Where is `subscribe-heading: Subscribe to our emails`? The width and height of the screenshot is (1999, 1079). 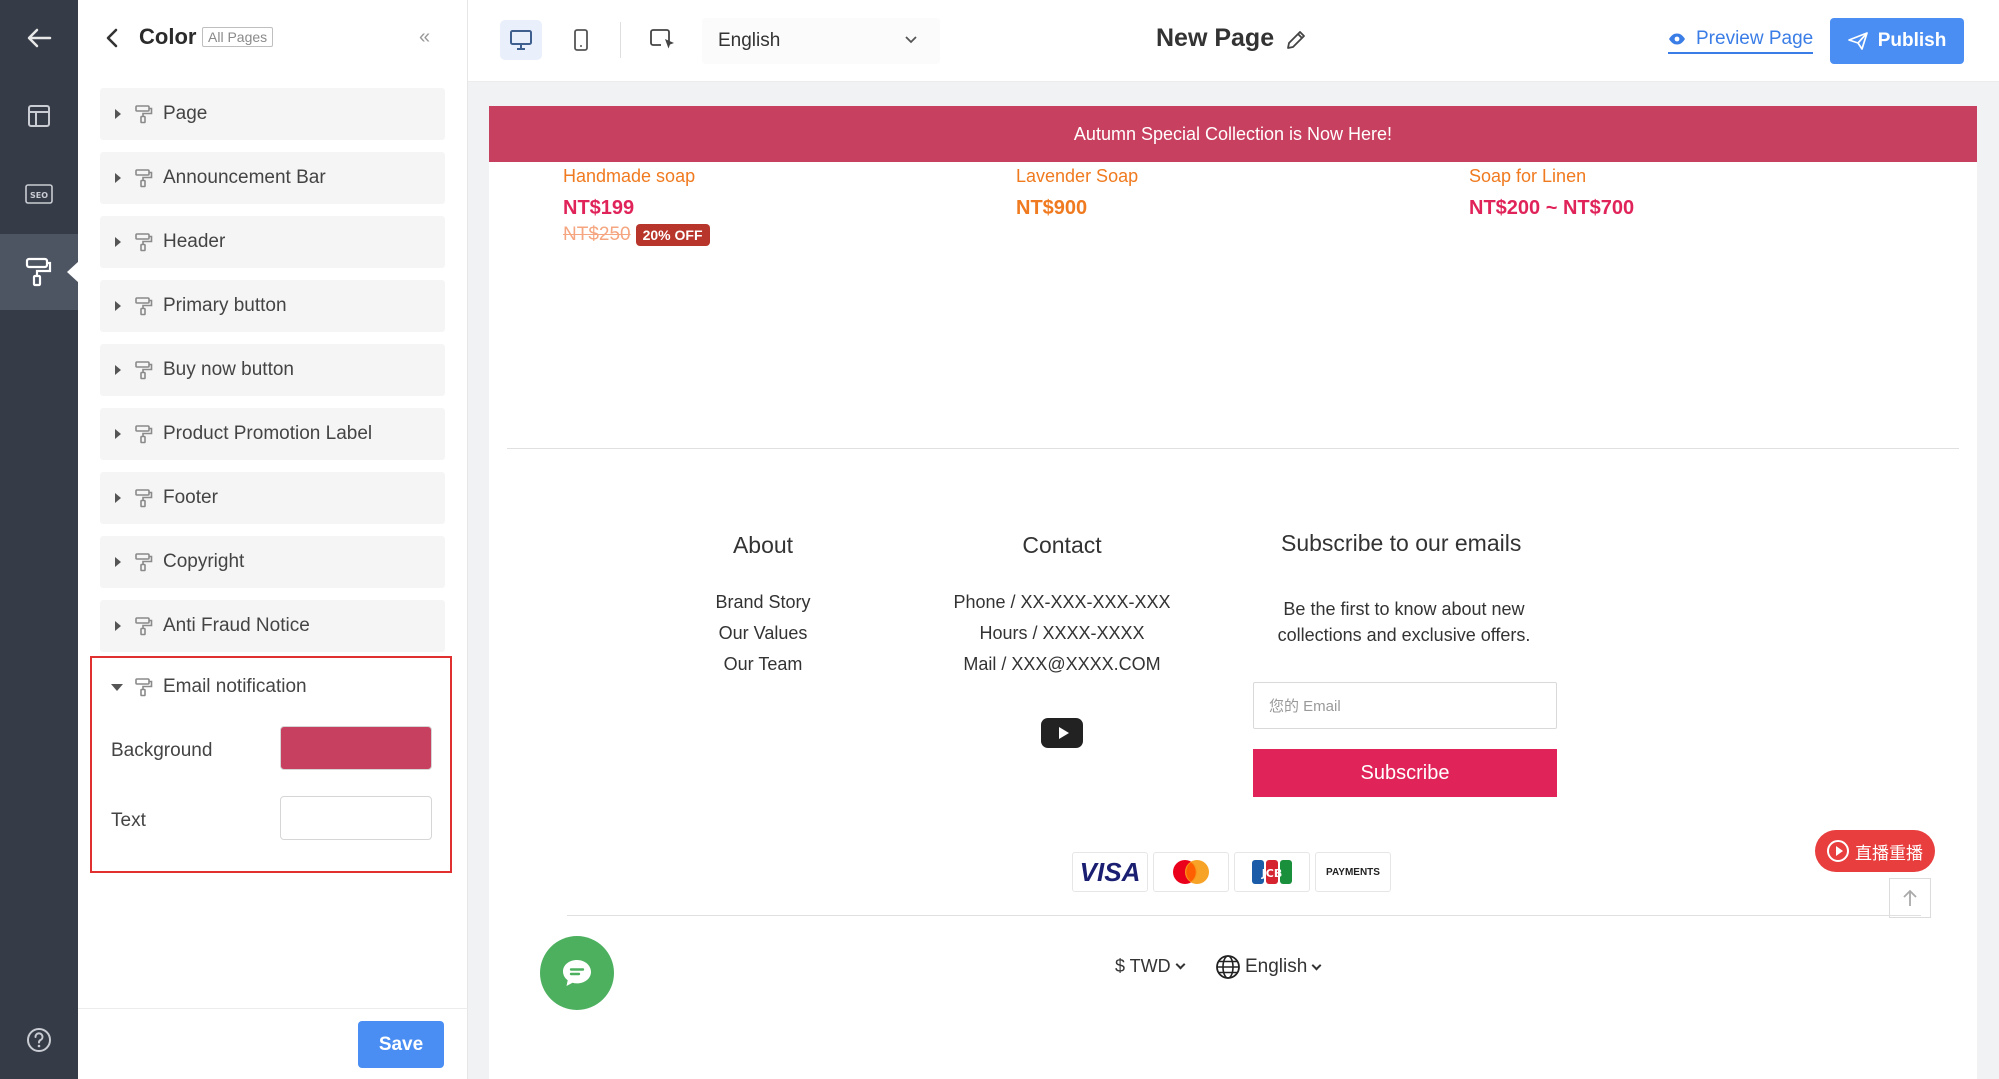
subscribe-heading: Subscribe to our emails is located at coordinates (1401, 543).